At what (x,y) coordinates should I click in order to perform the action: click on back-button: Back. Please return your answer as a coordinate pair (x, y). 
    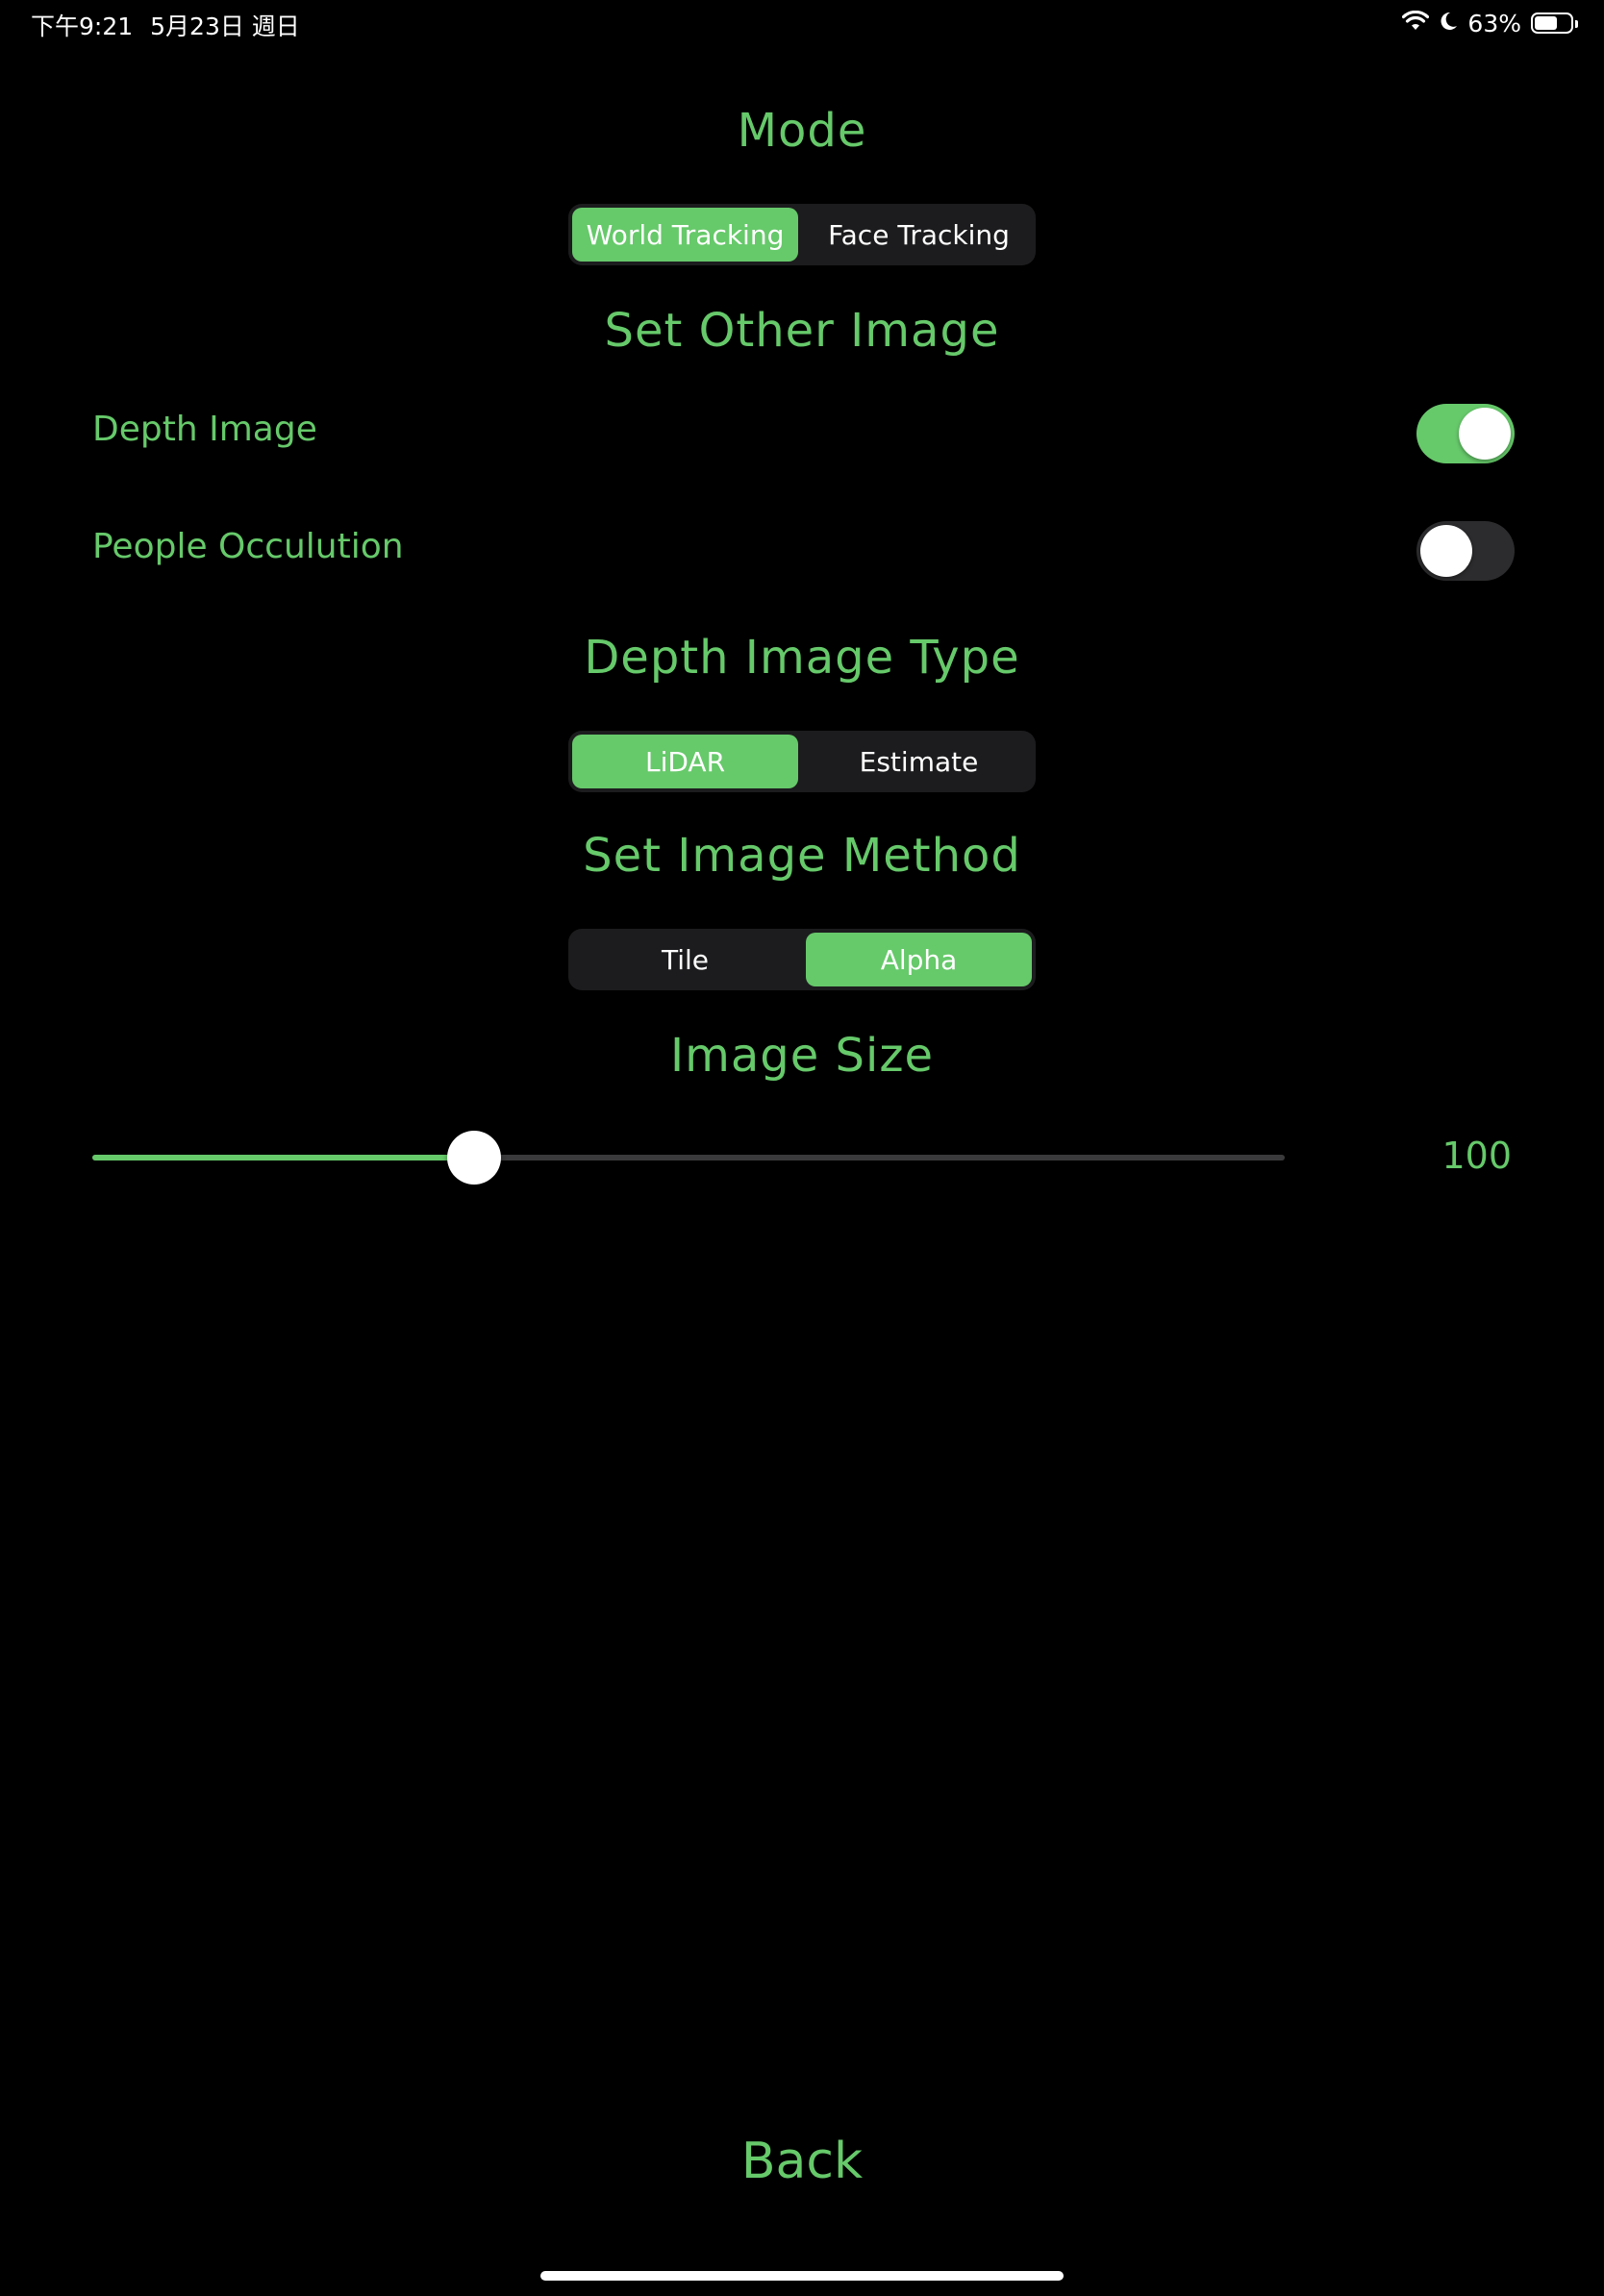
    Looking at the image, I should click on (802, 2161).